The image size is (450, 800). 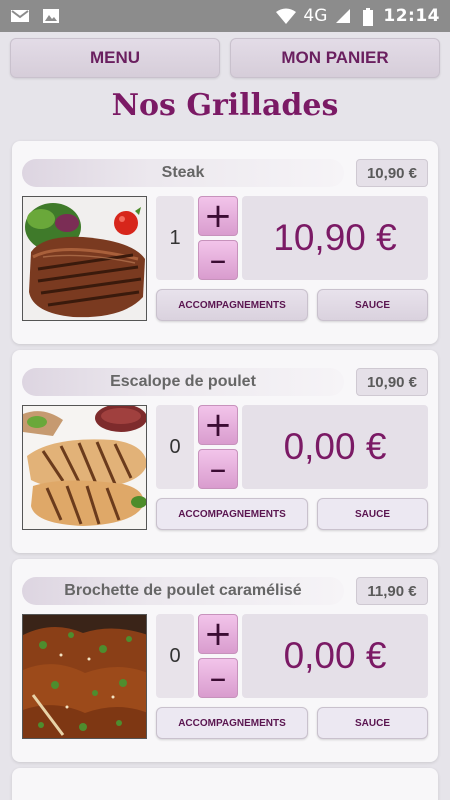 I want to click on quantity-display: 1, so click(x=175, y=238).